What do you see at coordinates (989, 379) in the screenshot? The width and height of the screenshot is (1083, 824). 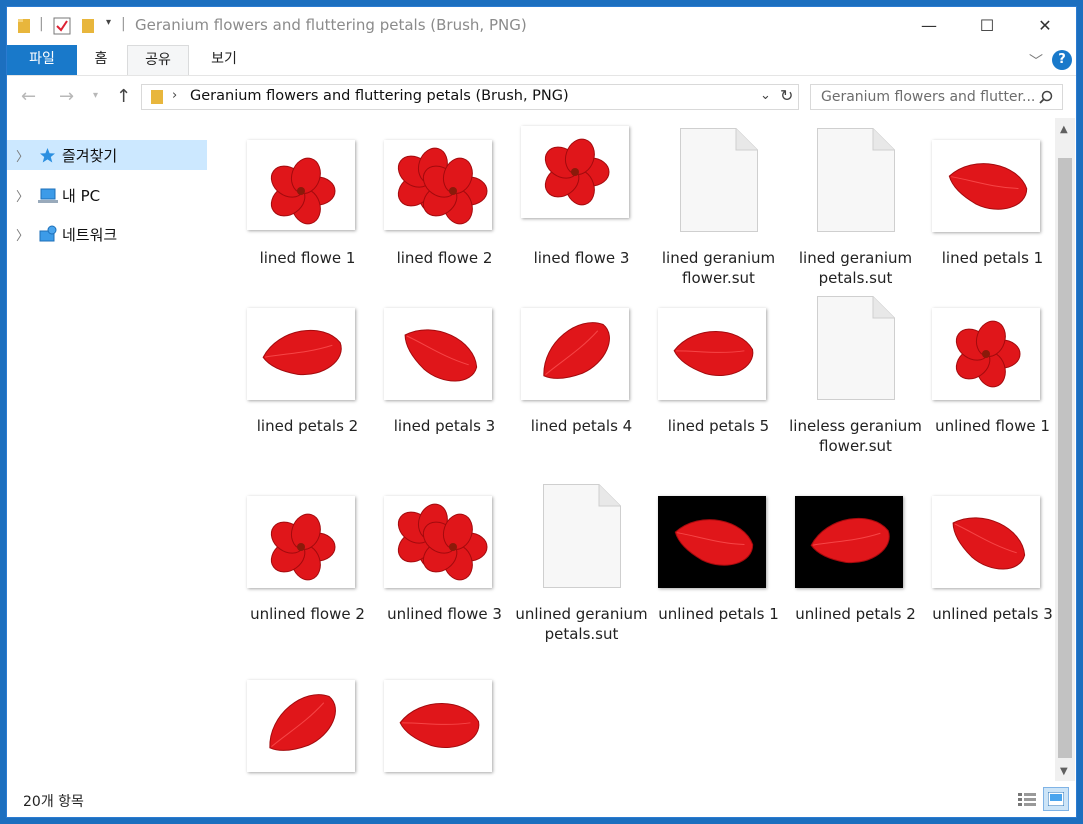 I see `file-item: unlined flowe 1` at bounding box center [989, 379].